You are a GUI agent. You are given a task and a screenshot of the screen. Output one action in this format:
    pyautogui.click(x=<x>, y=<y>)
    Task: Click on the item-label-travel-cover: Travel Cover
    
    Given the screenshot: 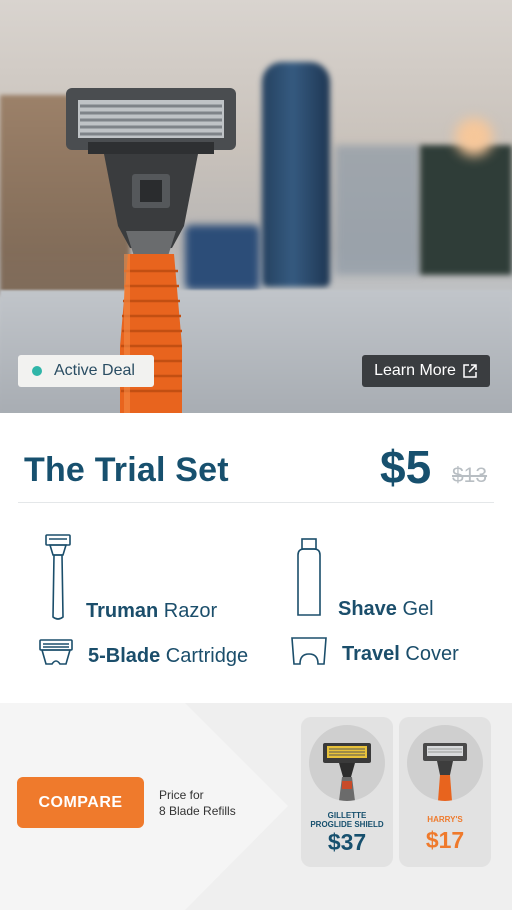 What is the action you would take?
    pyautogui.click(x=400, y=654)
    